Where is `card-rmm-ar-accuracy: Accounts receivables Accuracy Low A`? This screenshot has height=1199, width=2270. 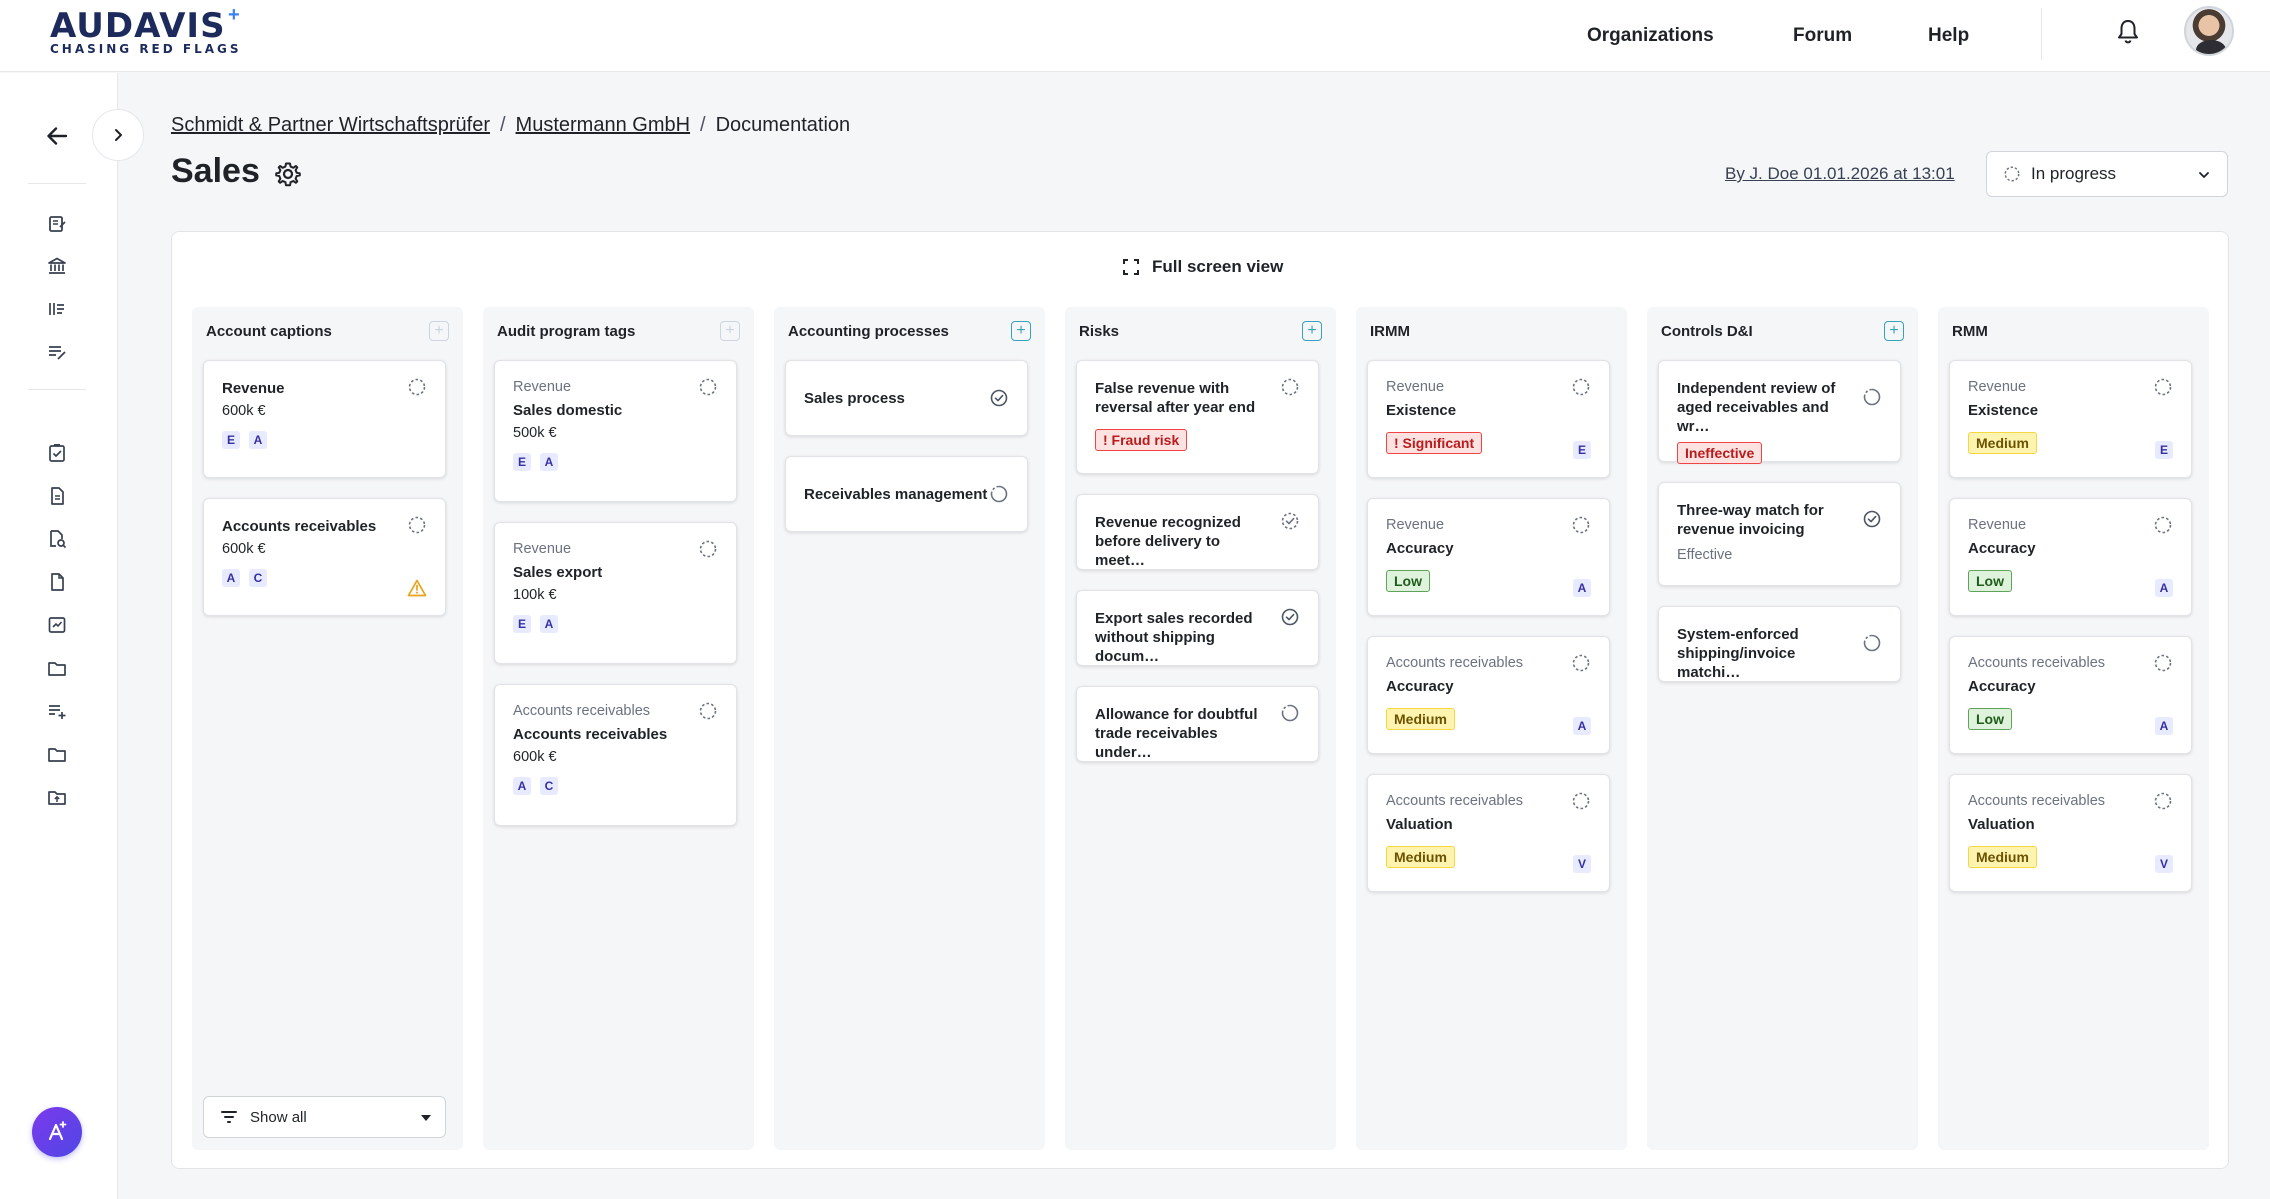 card-rmm-ar-accuracy: Accounts receivables Accuracy Low A is located at coordinates (2070, 695).